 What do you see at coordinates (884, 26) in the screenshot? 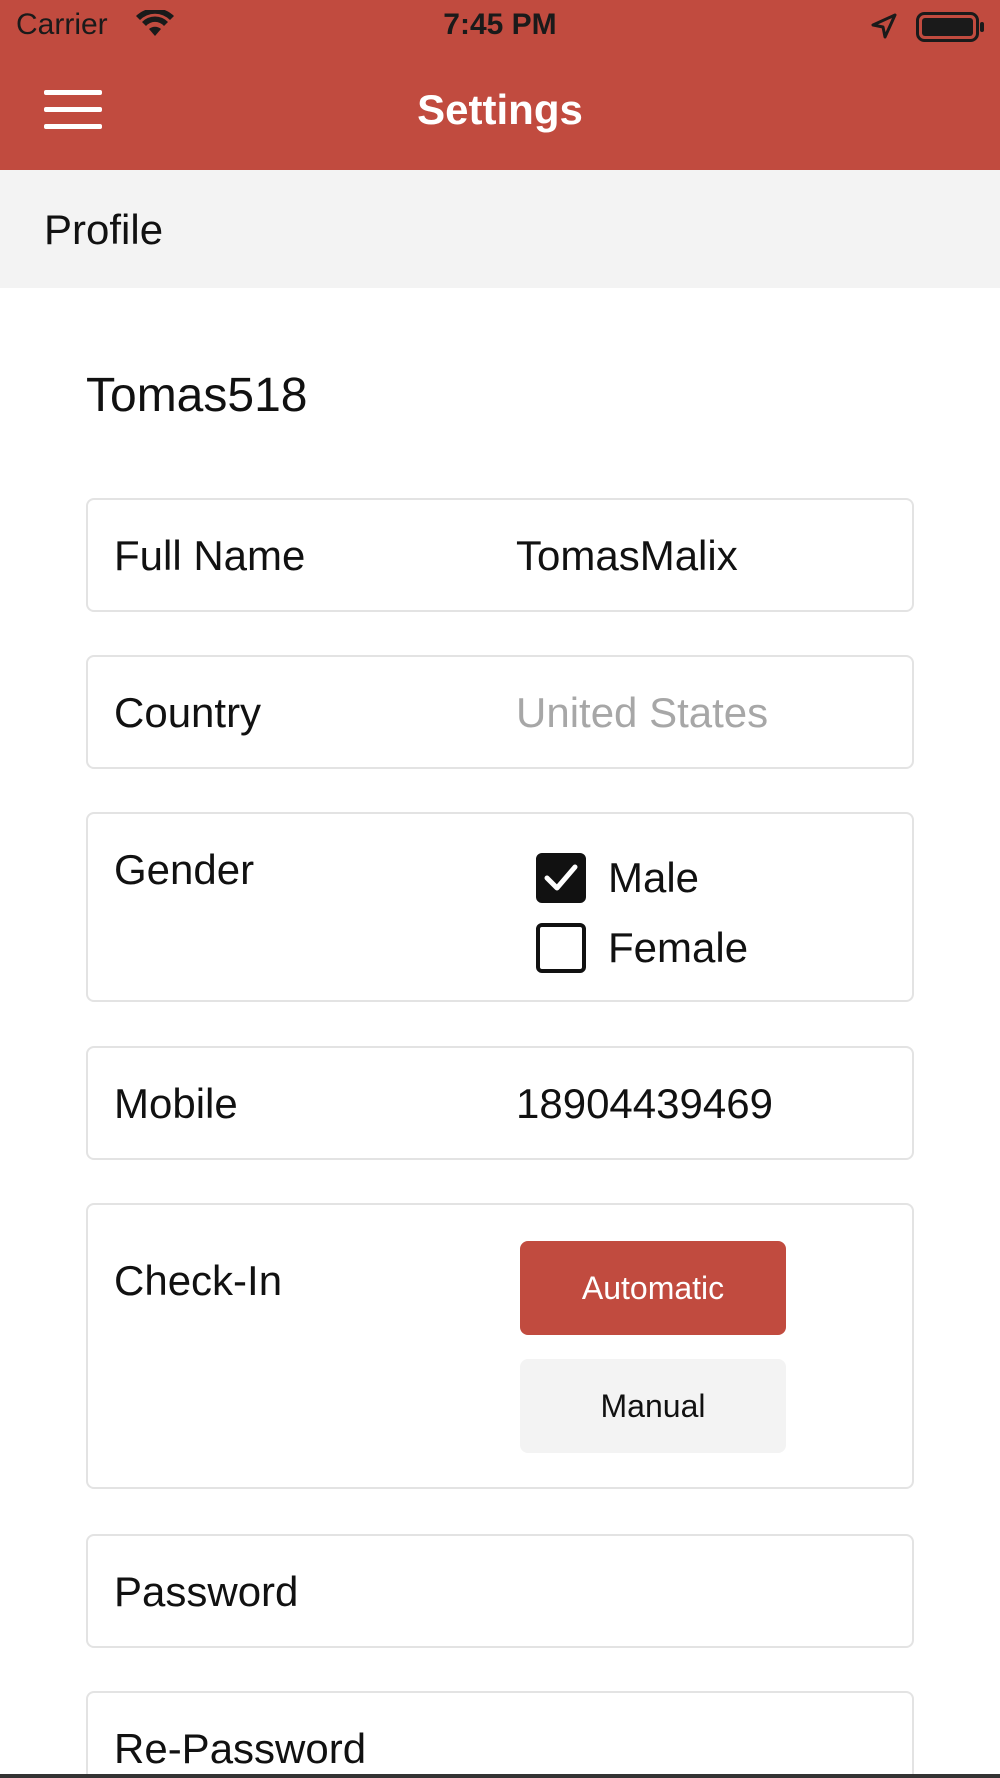
I see `location-arrow-icon` at bounding box center [884, 26].